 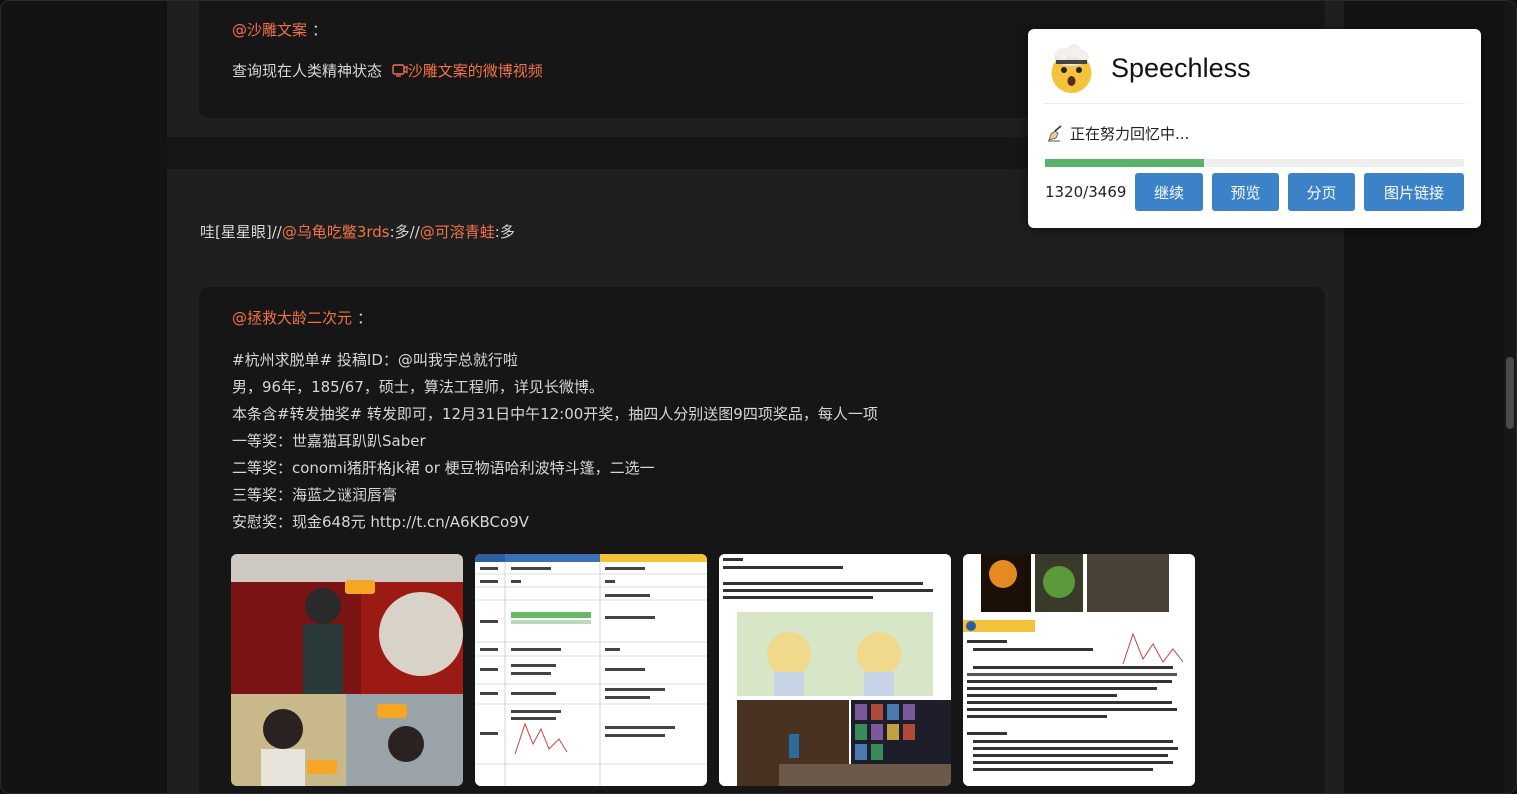 What do you see at coordinates (1086, 192) in the screenshot?
I see `progress-count: 1320/3469` at bounding box center [1086, 192].